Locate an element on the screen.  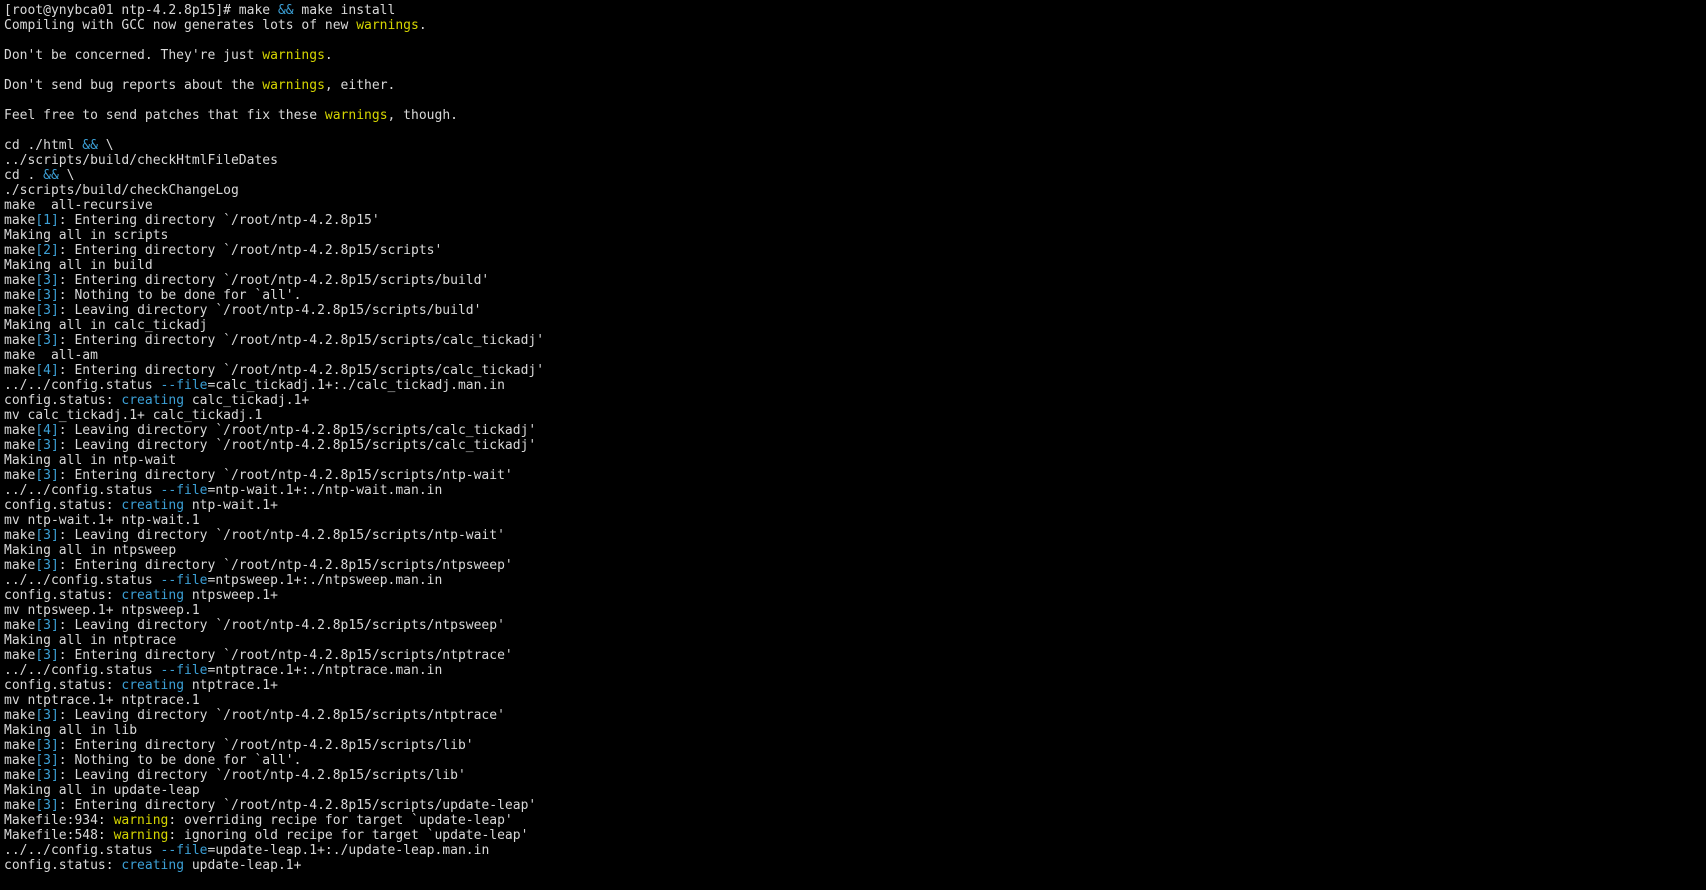
warning-text: warning is located at coordinates (141, 820).